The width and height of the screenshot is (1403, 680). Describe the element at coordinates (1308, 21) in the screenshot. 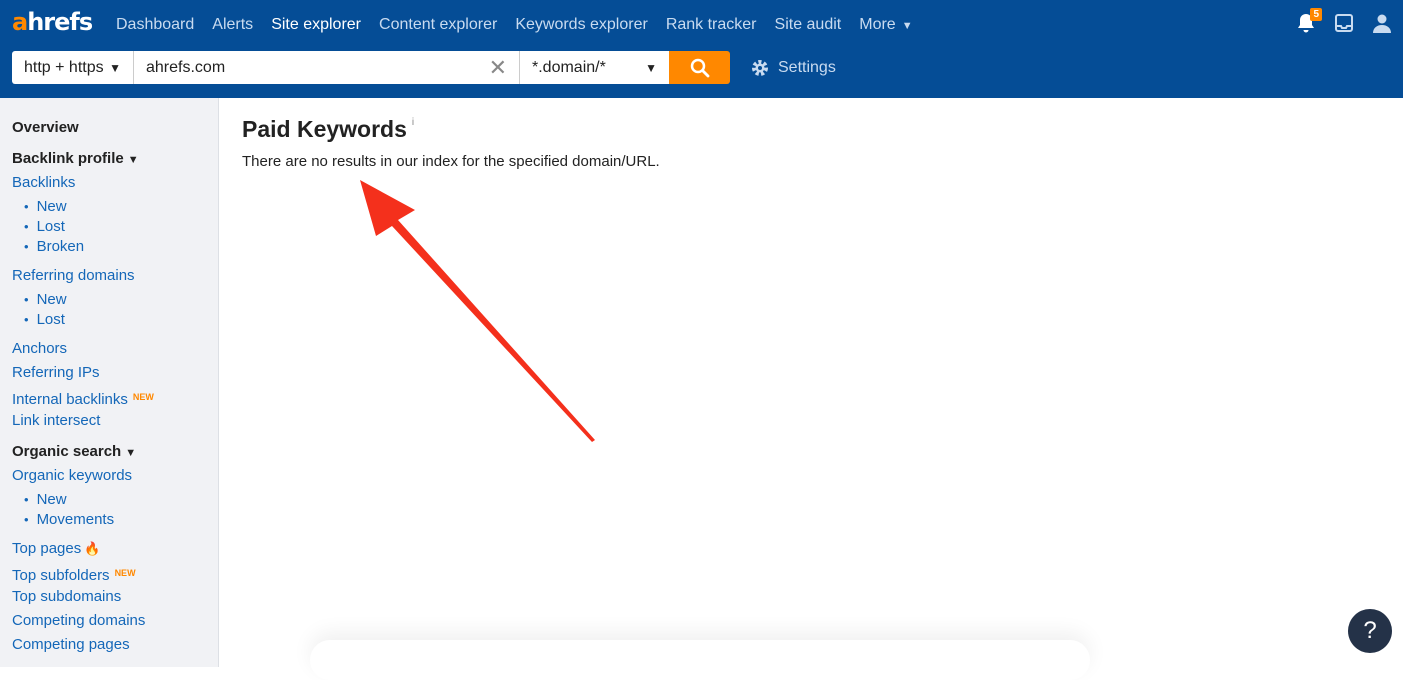

I see `bell-icon: 5` at that location.